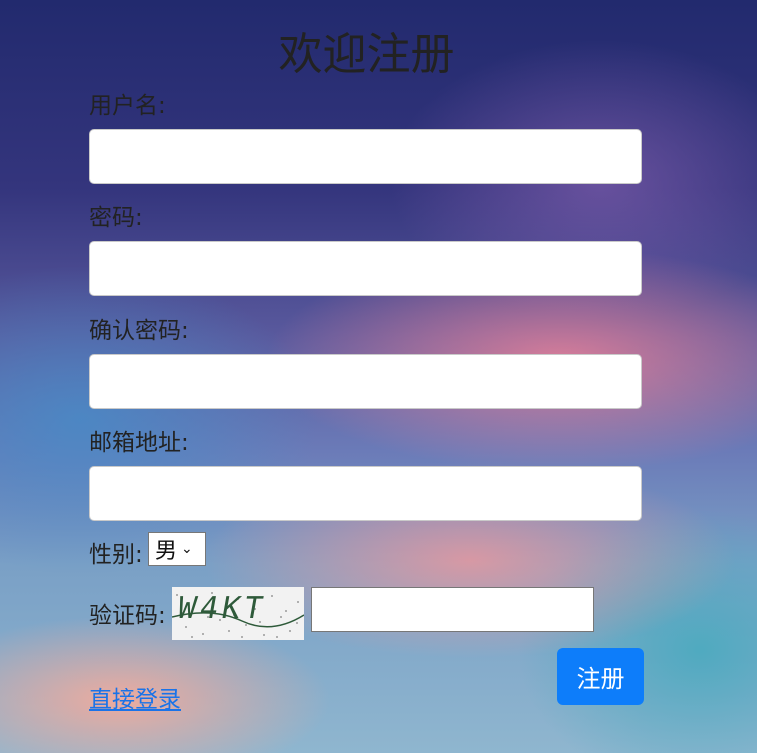 The image size is (757, 753). What do you see at coordinates (116, 218) in the screenshot?
I see `password-label: 密码:` at bounding box center [116, 218].